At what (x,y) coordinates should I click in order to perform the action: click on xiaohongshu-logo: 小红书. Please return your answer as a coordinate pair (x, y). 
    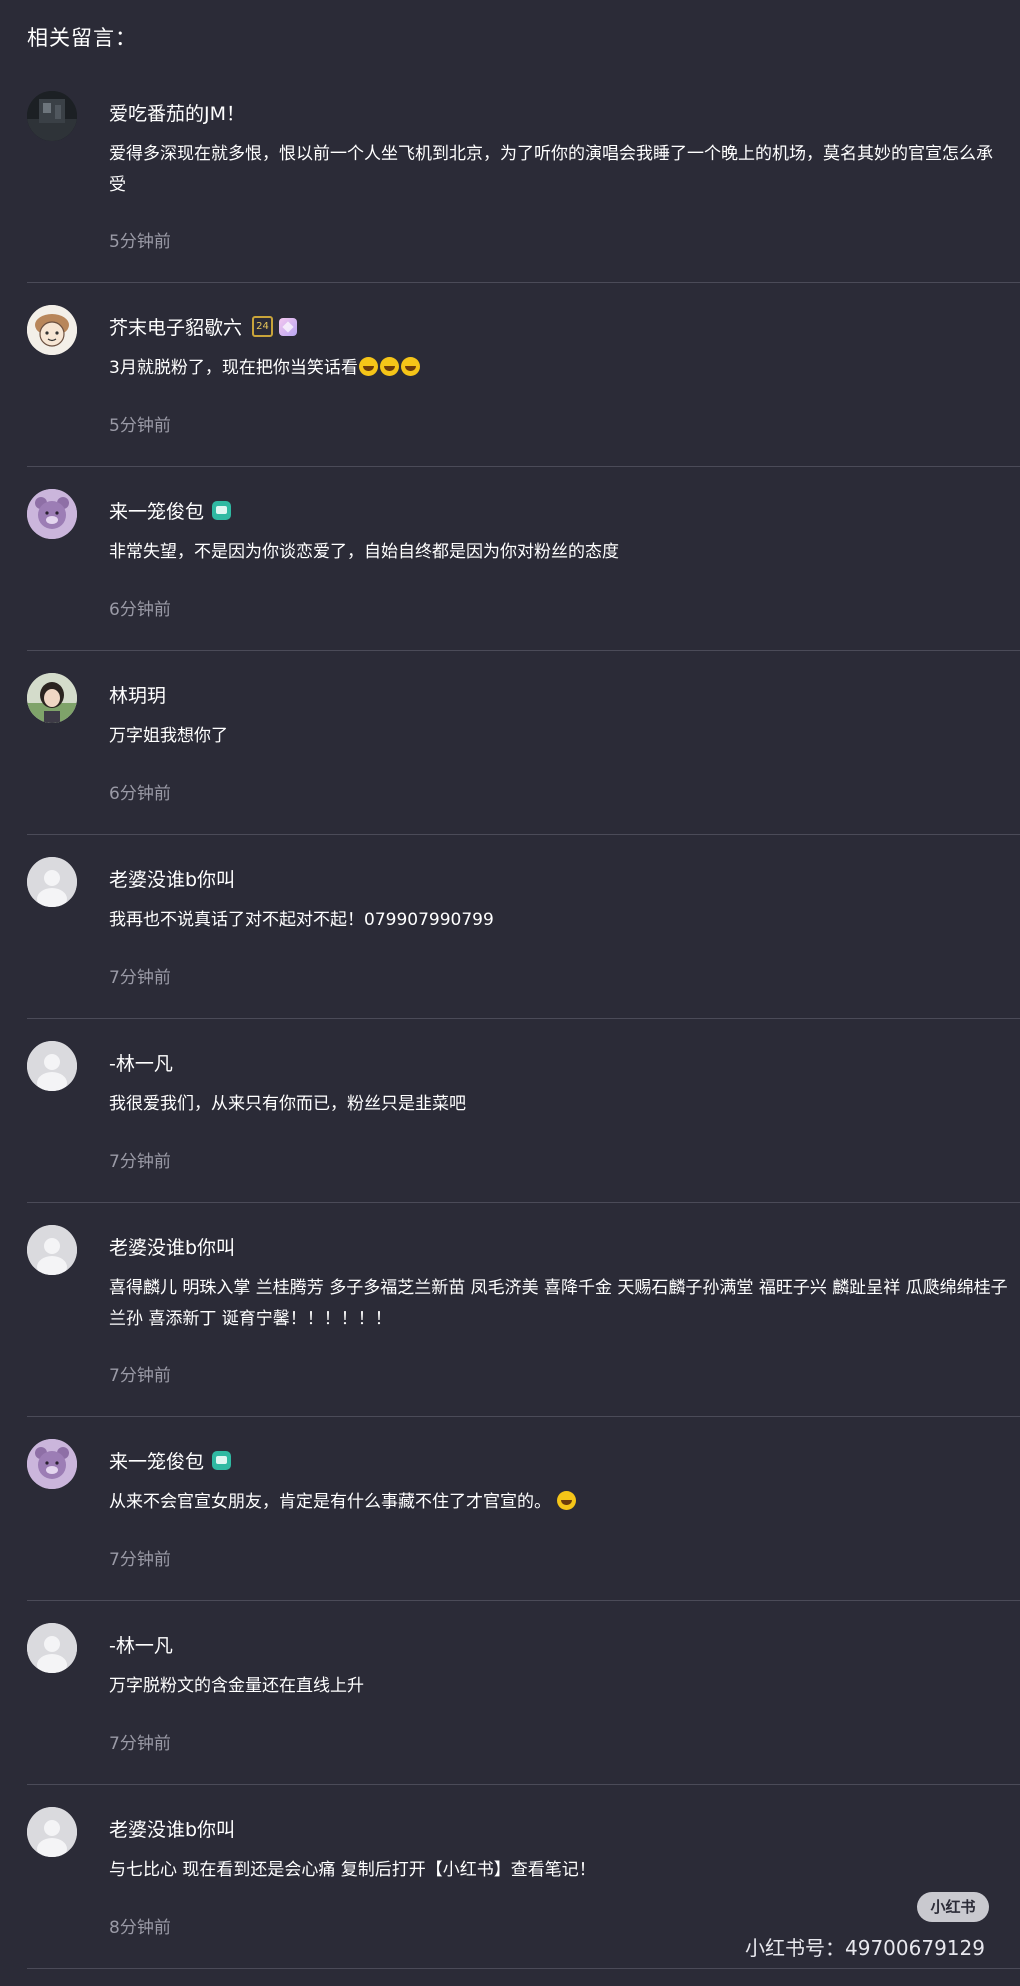
    Looking at the image, I should click on (953, 1907).